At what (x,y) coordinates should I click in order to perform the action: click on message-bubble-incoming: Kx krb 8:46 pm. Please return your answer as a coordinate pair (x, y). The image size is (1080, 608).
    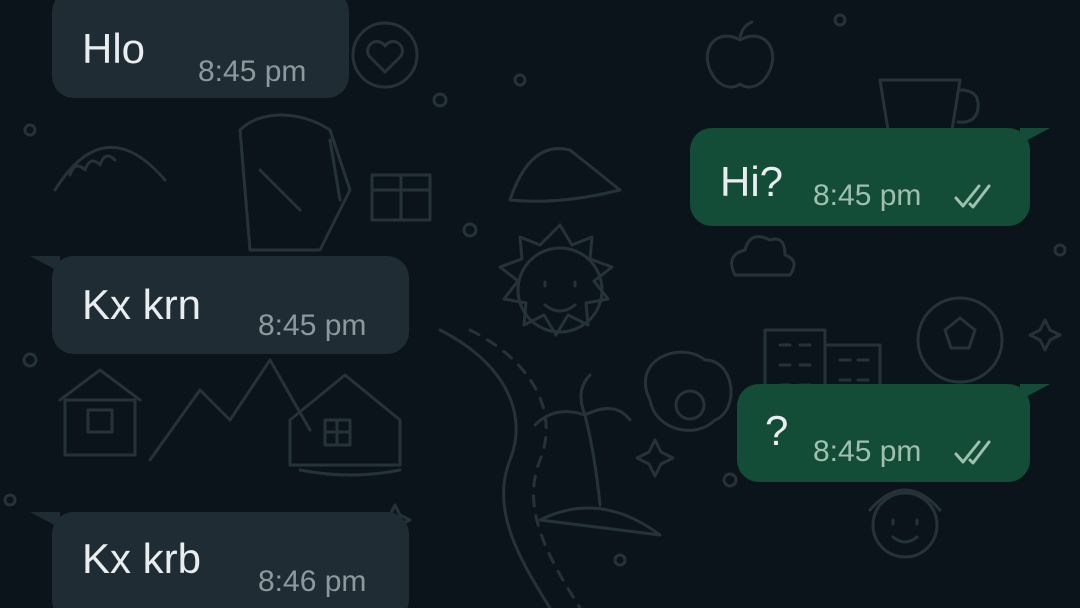
    Looking at the image, I should click on (230, 560).